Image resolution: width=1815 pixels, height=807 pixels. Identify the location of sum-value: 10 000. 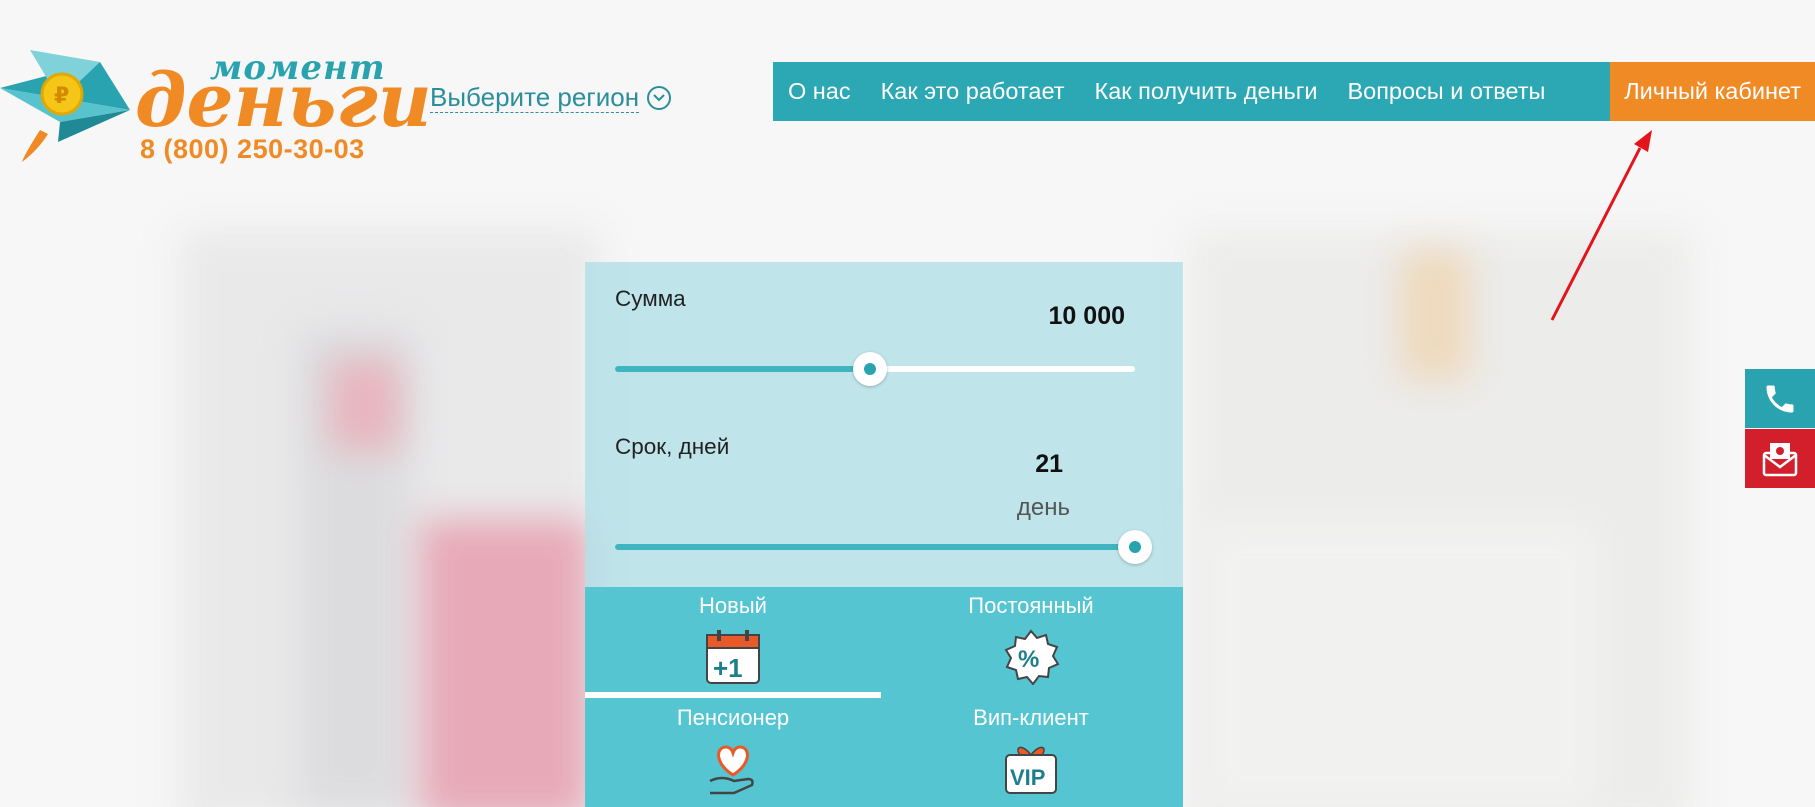
(1086, 316).